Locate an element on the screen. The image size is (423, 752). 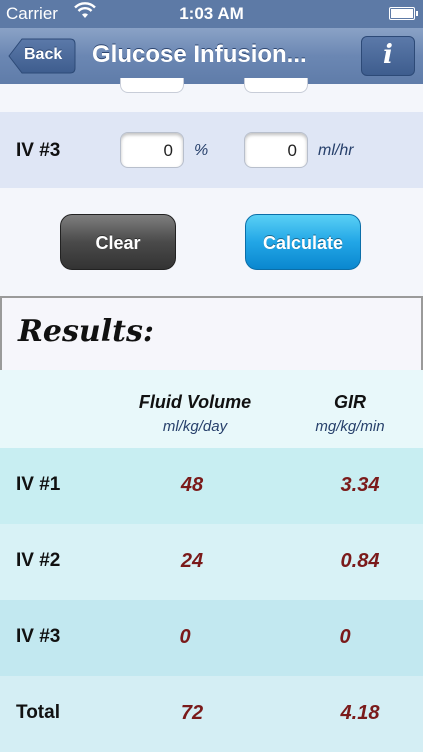
fluid-volume-title: Fluid Volume is located at coordinates (195, 402).